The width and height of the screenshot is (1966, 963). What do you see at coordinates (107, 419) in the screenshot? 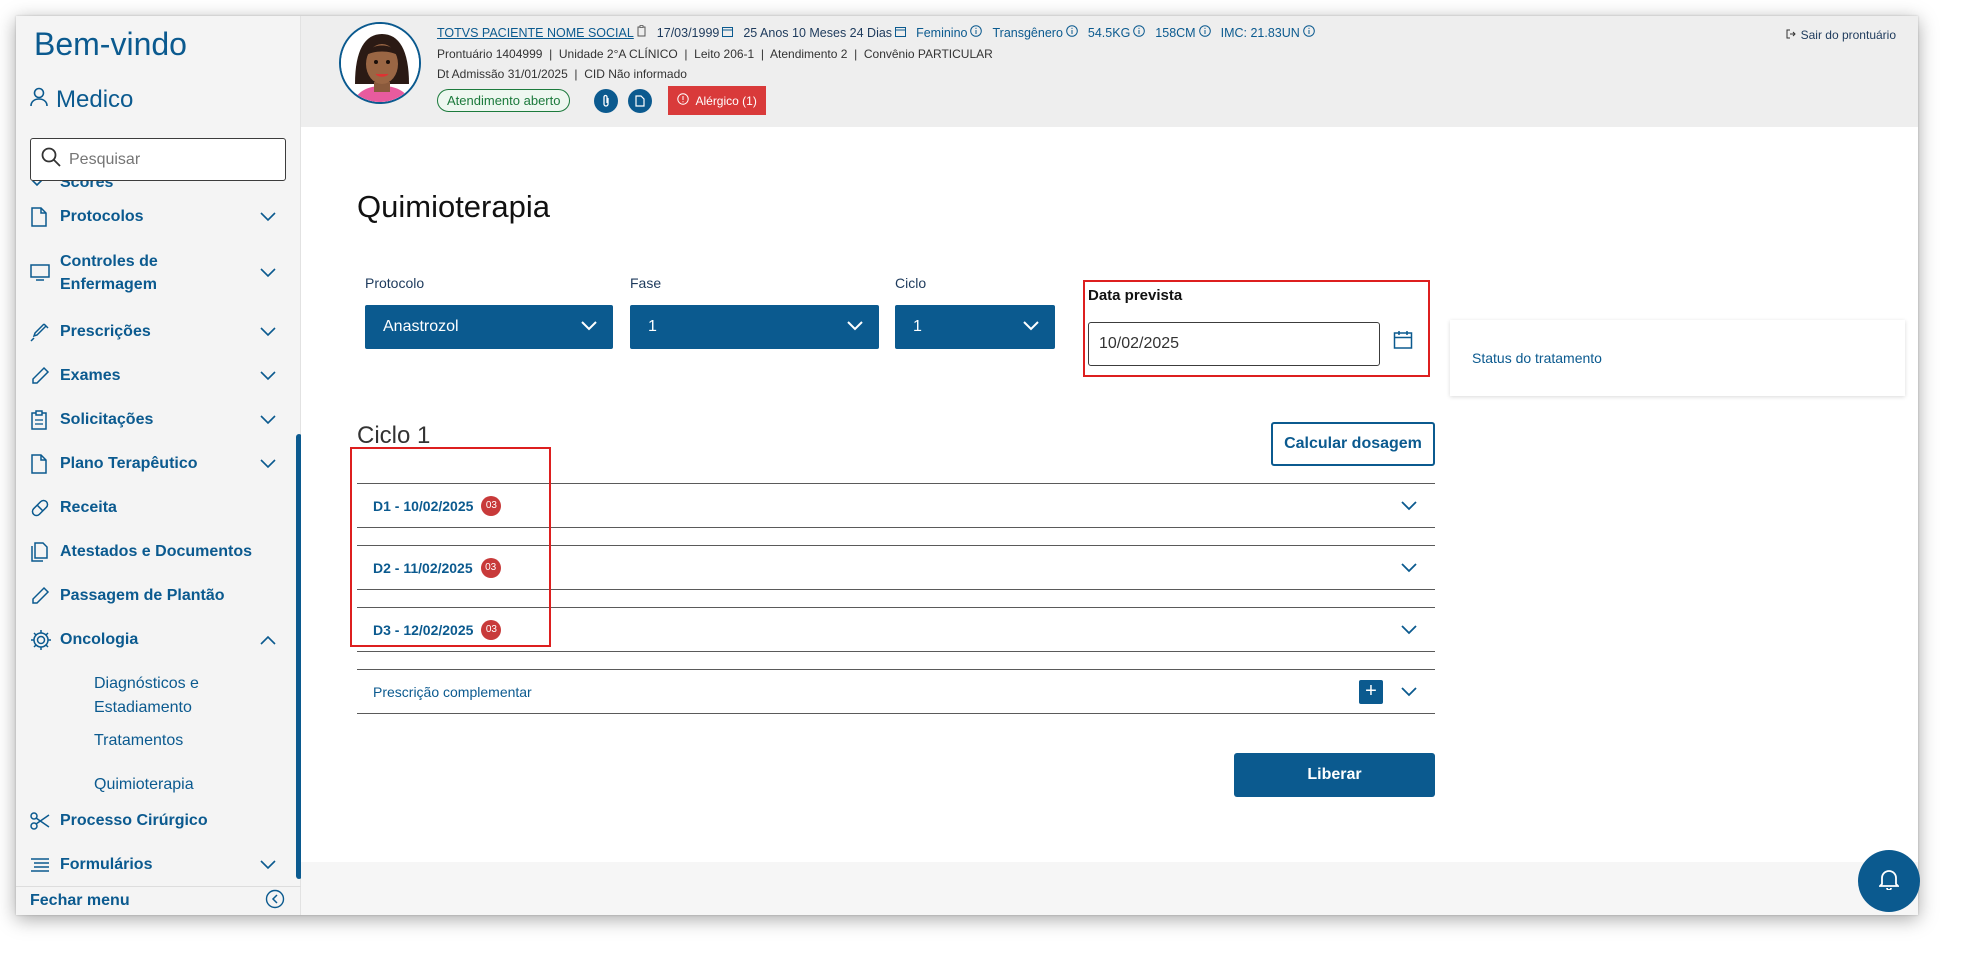
I see `sidebar-item-label: Solicitações` at bounding box center [107, 419].